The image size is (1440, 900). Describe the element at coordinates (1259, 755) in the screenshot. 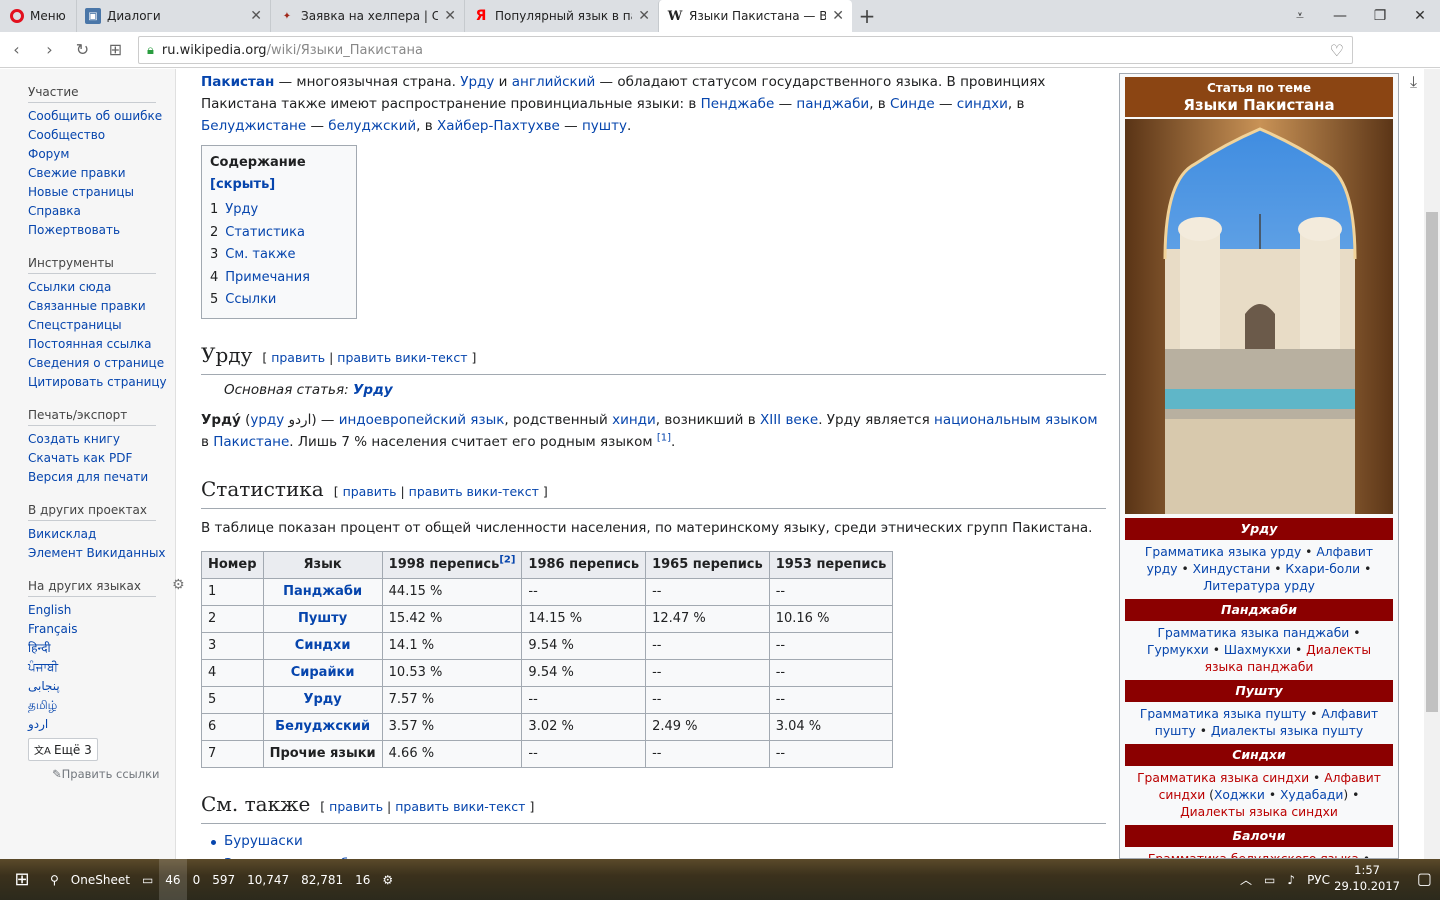

I see `navbox-group-heading: Синдхи` at that location.